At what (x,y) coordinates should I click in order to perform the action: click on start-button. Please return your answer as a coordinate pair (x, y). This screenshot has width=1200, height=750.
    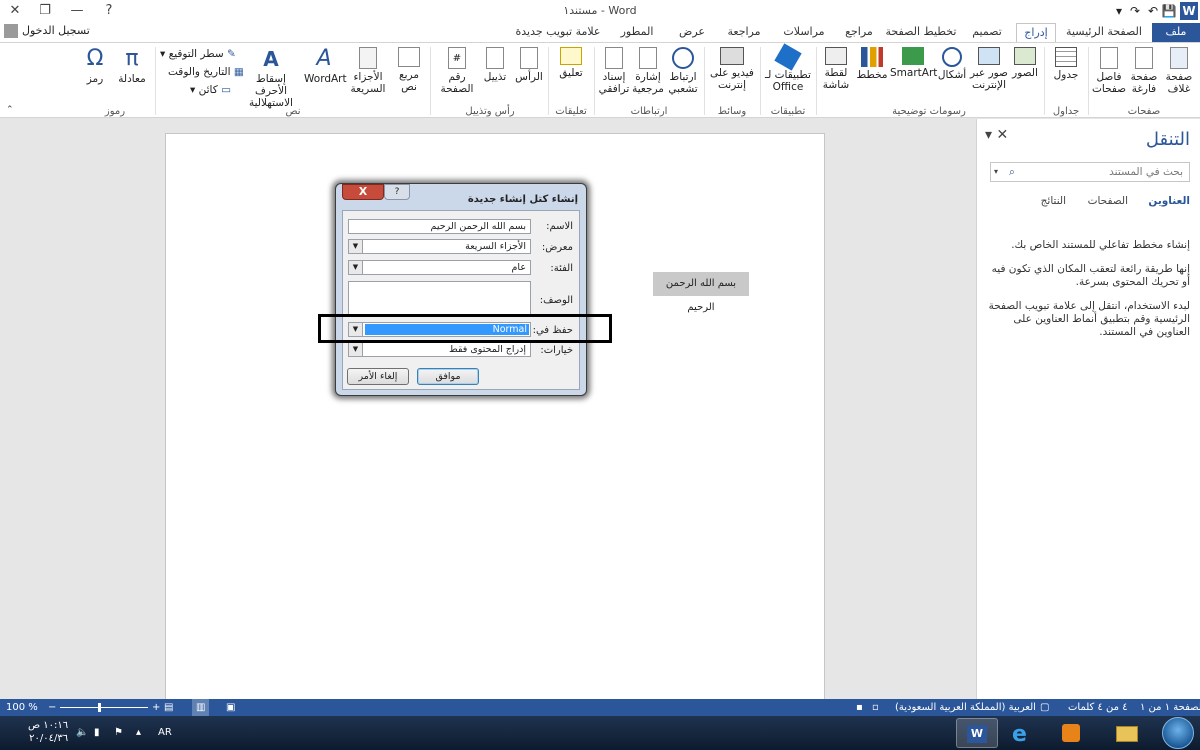
    Looking at the image, I should click on (1178, 733).